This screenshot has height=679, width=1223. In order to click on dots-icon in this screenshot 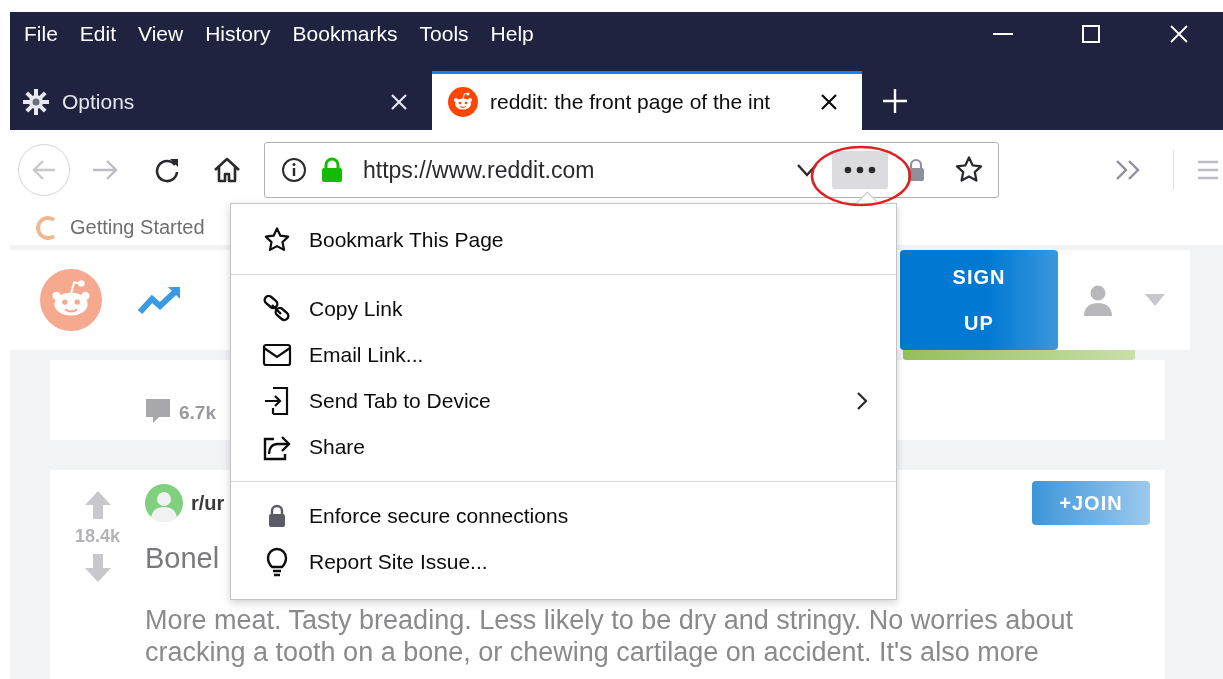, I will do `click(860, 170)`.